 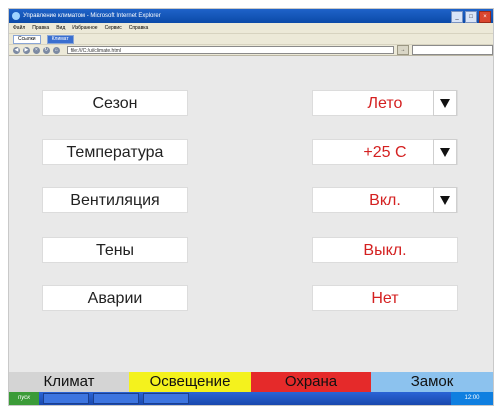 I want to click on label-ventilation: Вентиляция, so click(x=115, y=200).